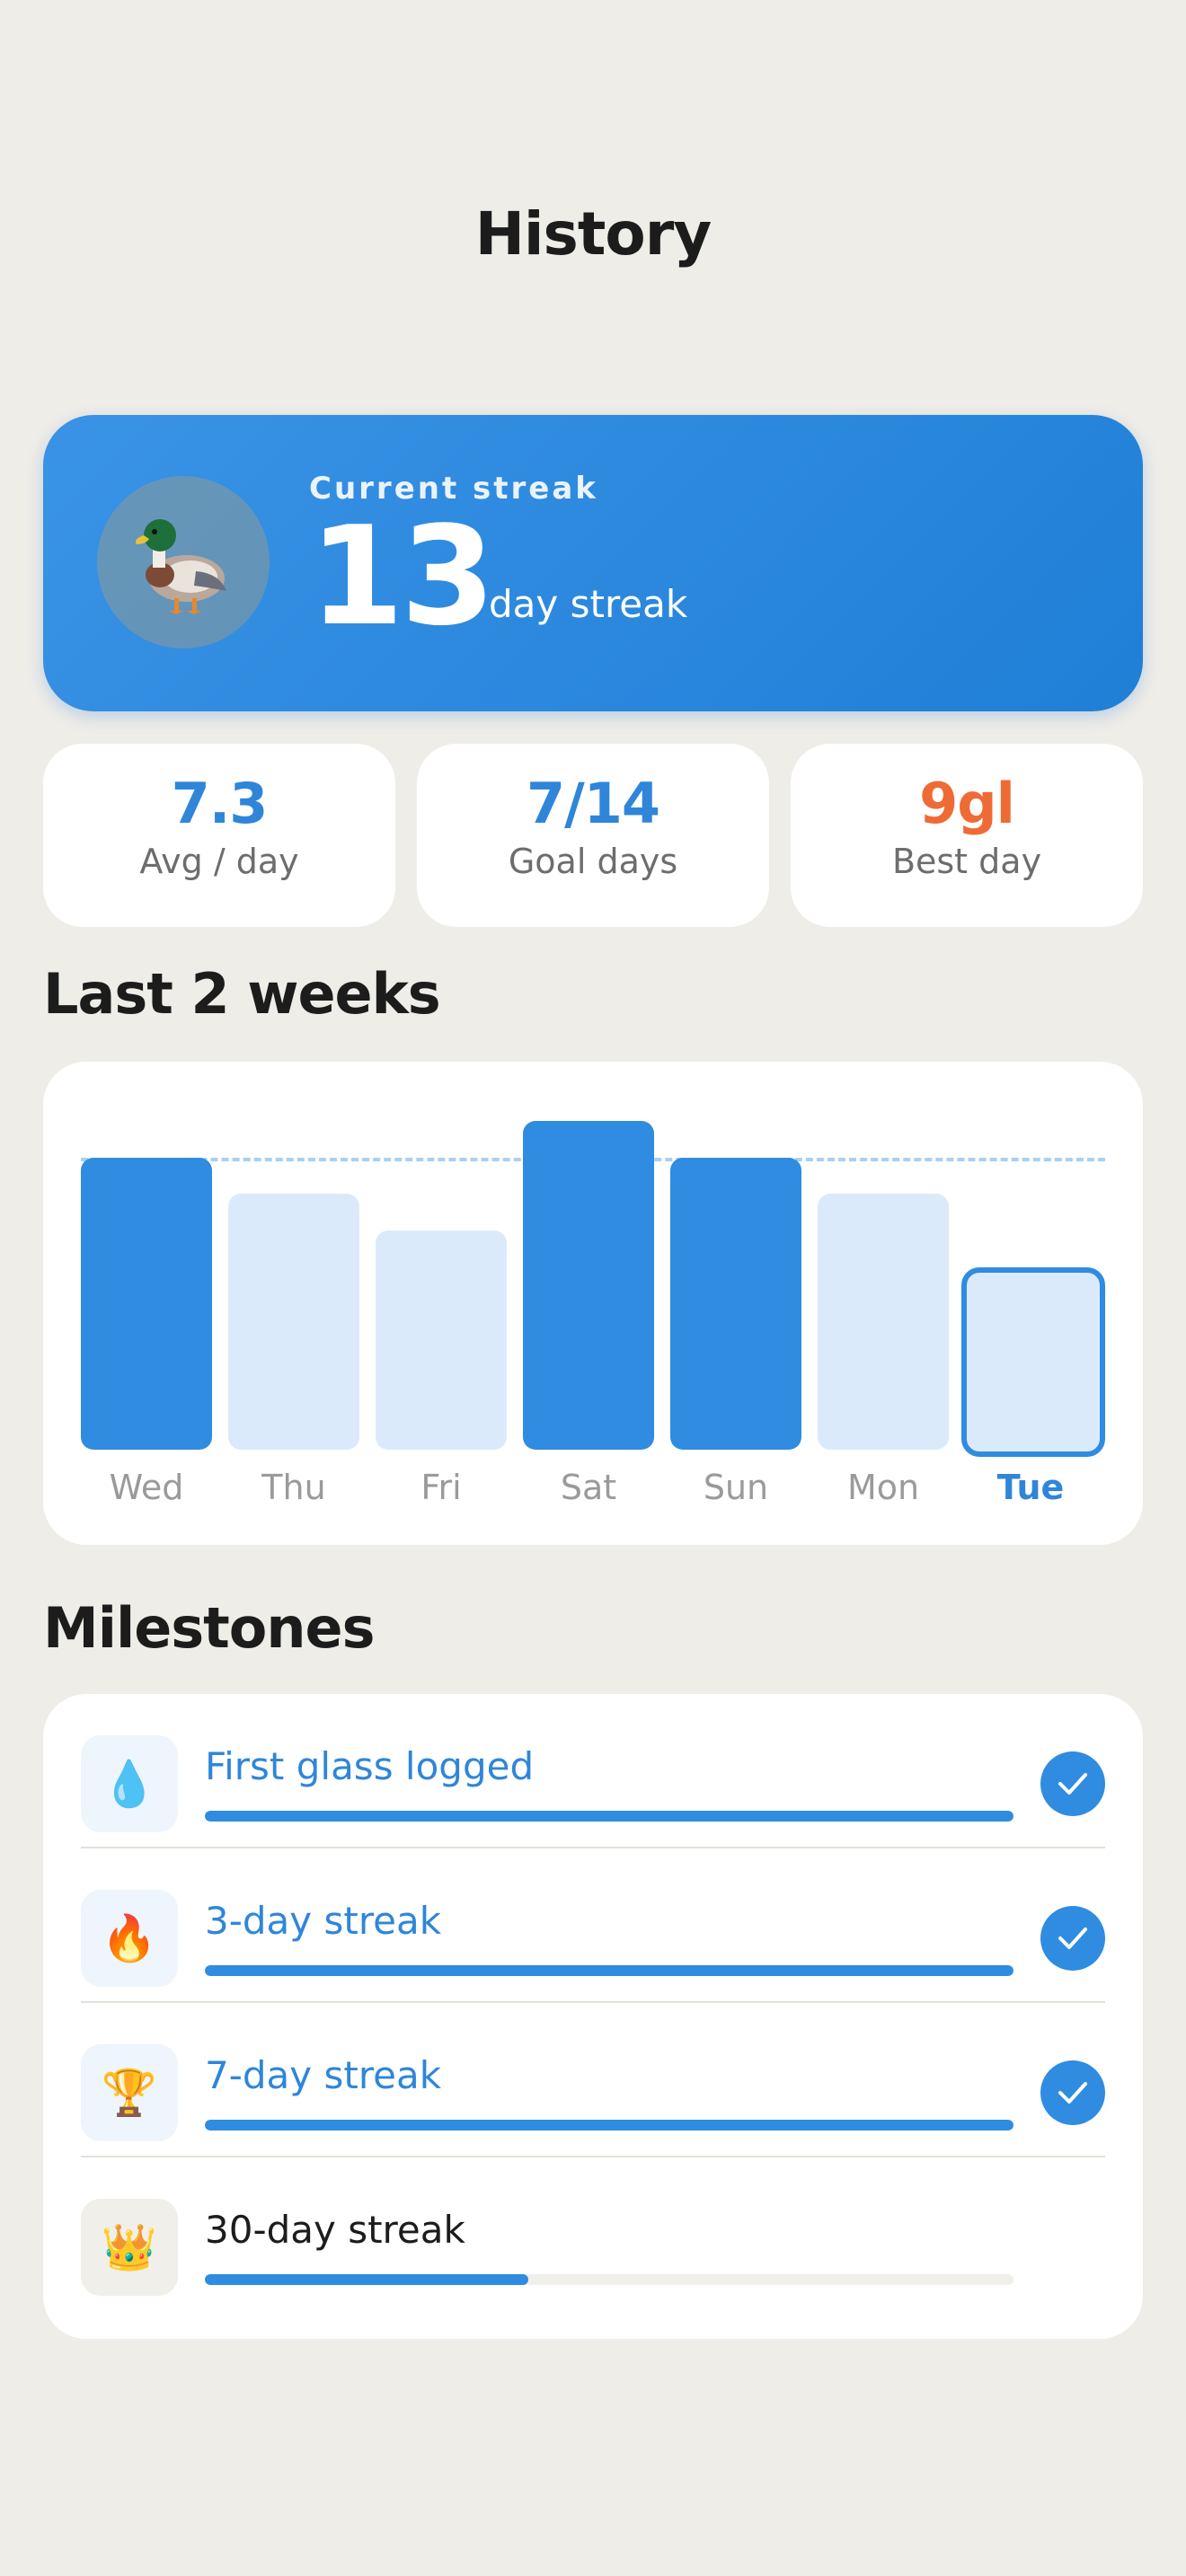 This screenshot has height=2576, width=1186. What do you see at coordinates (219, 861) in the screenshot?
I see `stat-label: Avg / day` at bounding box center [219, 861].